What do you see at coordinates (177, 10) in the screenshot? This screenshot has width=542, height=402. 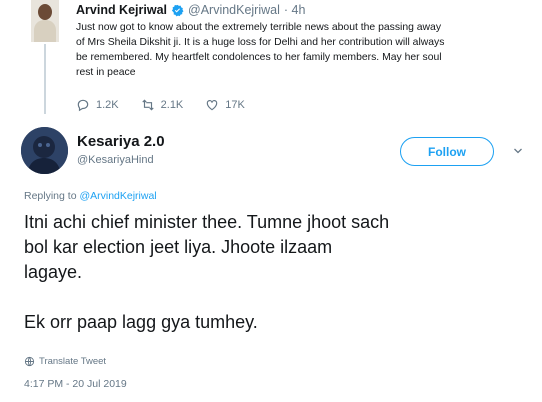 I see `verified-badge-icon` at bounding box center [177, 10].